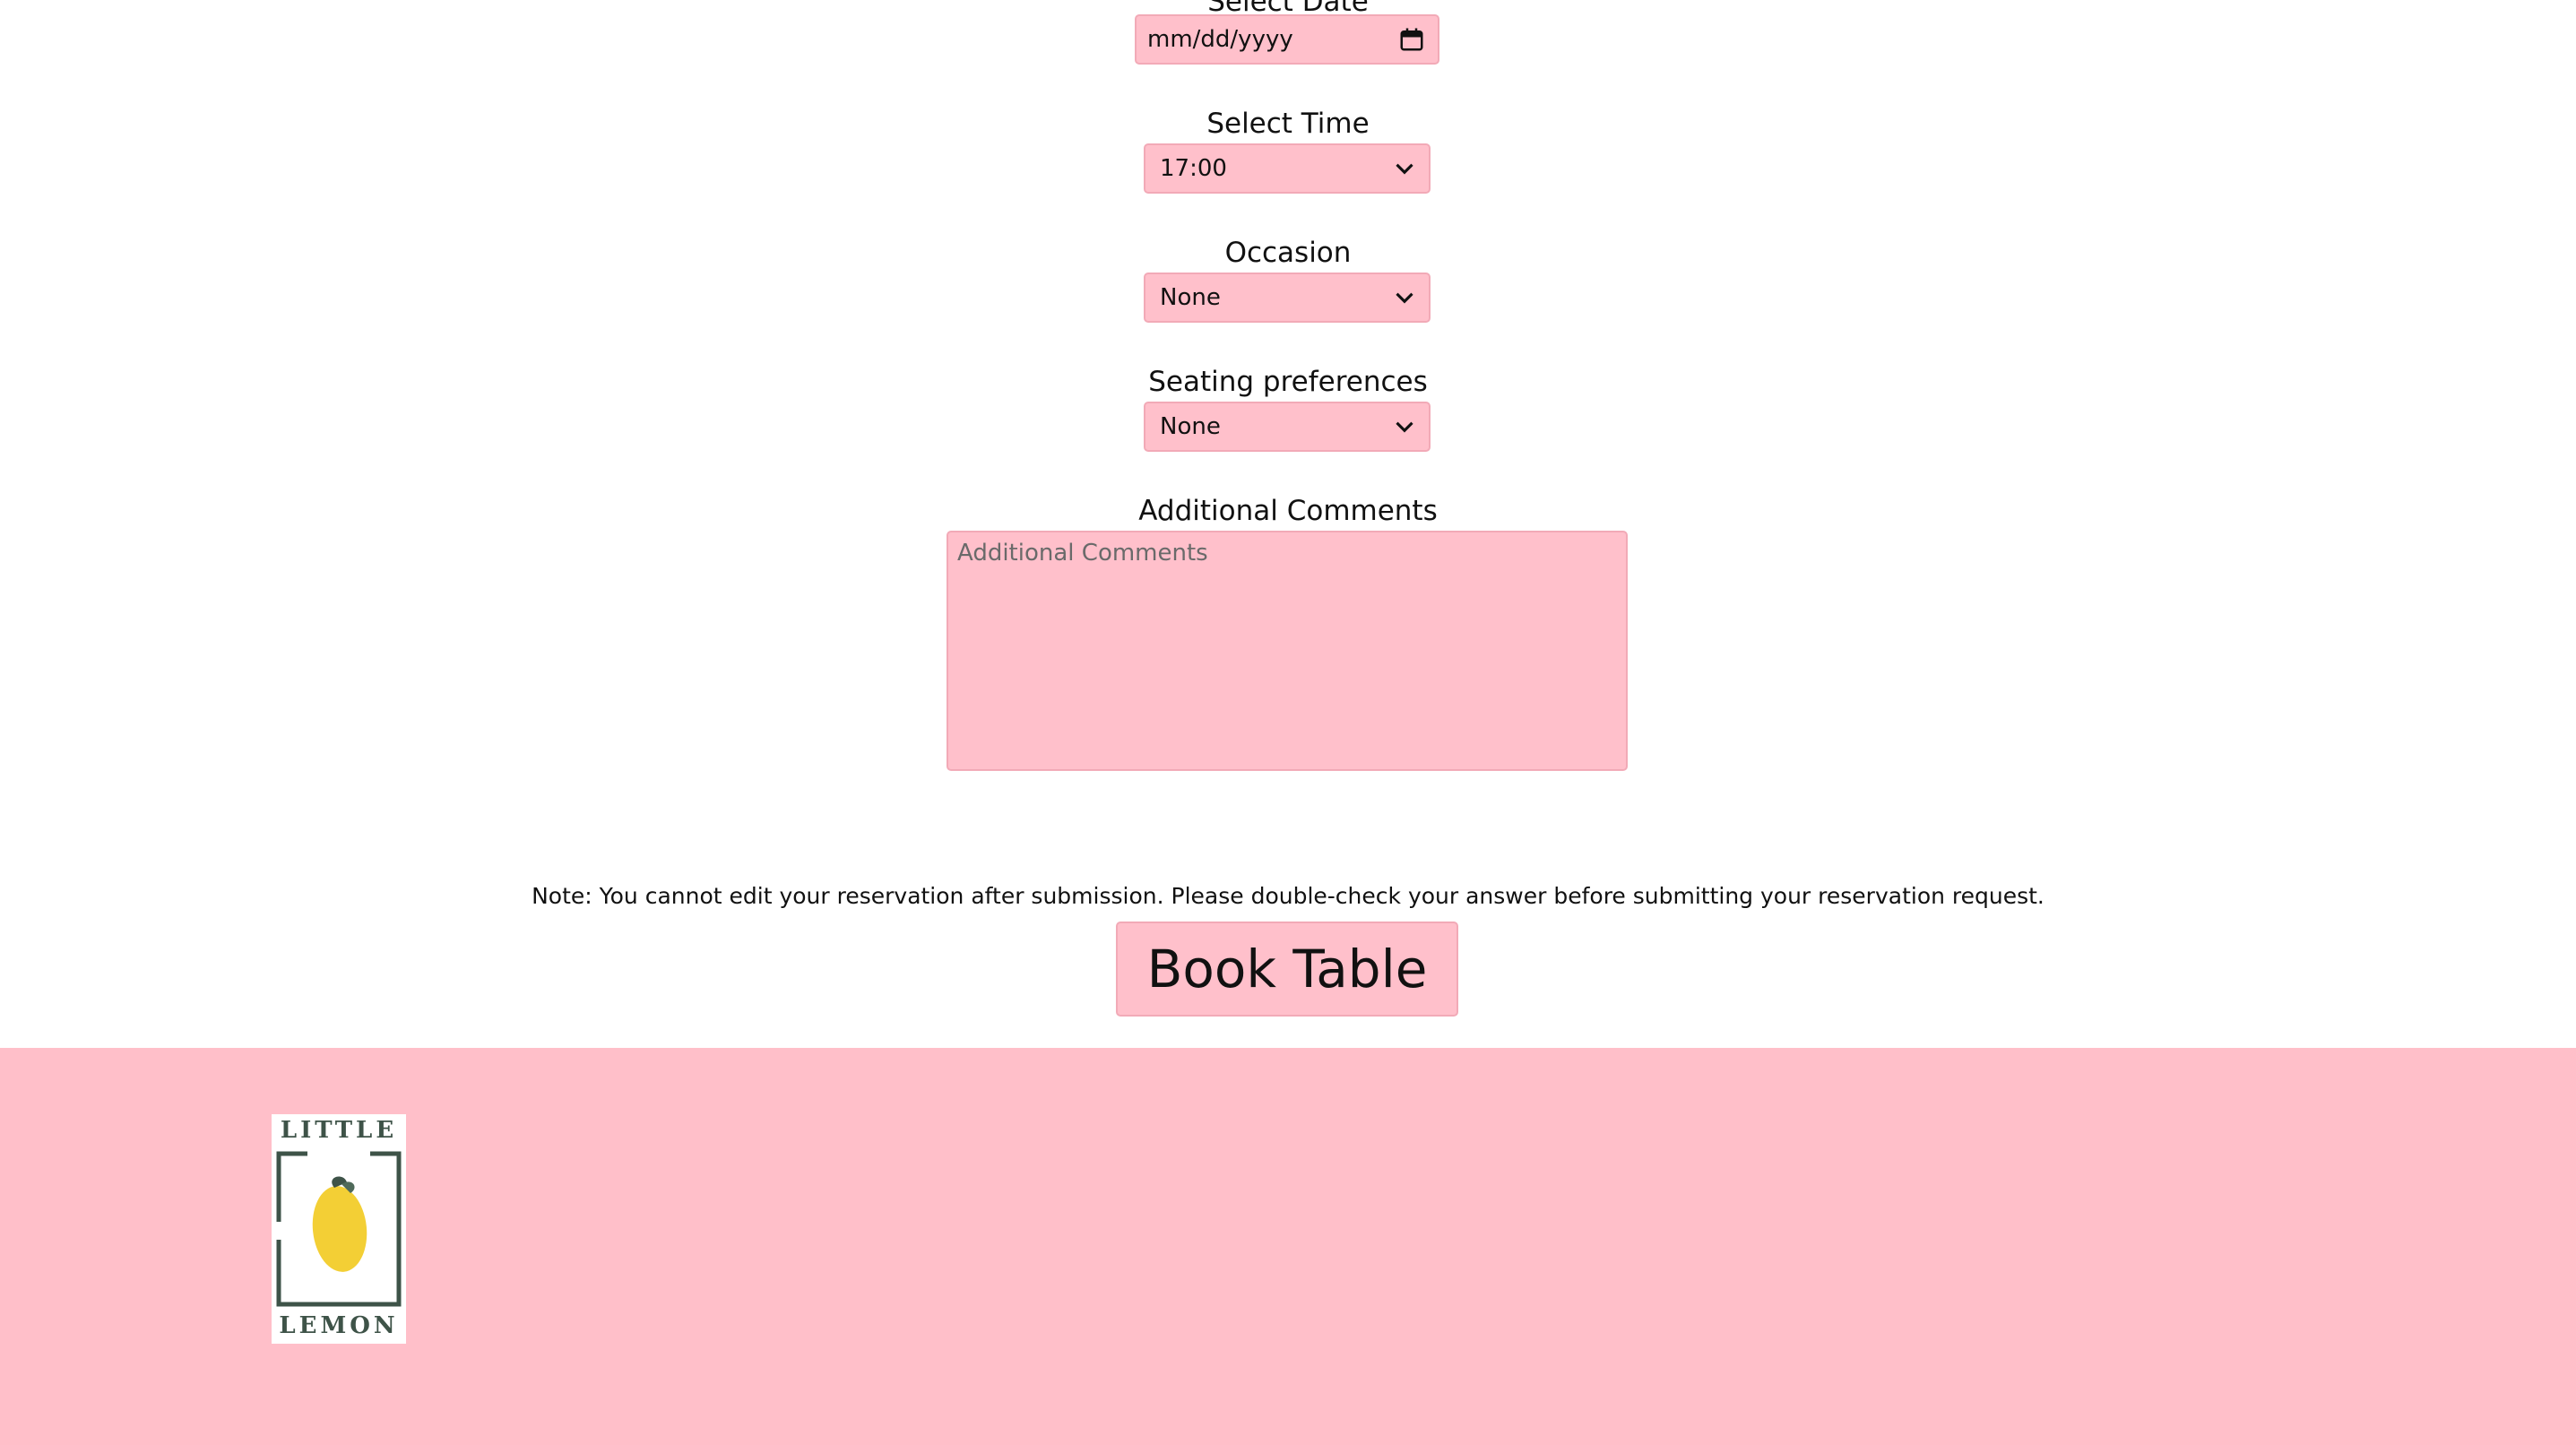 Image resolution: width=2576 pixels, height=1445 pixels. What do you see at coordinates (1288, 511) in the screenshot?
I see `comments-label: Additional Comments` at bounding box center [1288, 511].